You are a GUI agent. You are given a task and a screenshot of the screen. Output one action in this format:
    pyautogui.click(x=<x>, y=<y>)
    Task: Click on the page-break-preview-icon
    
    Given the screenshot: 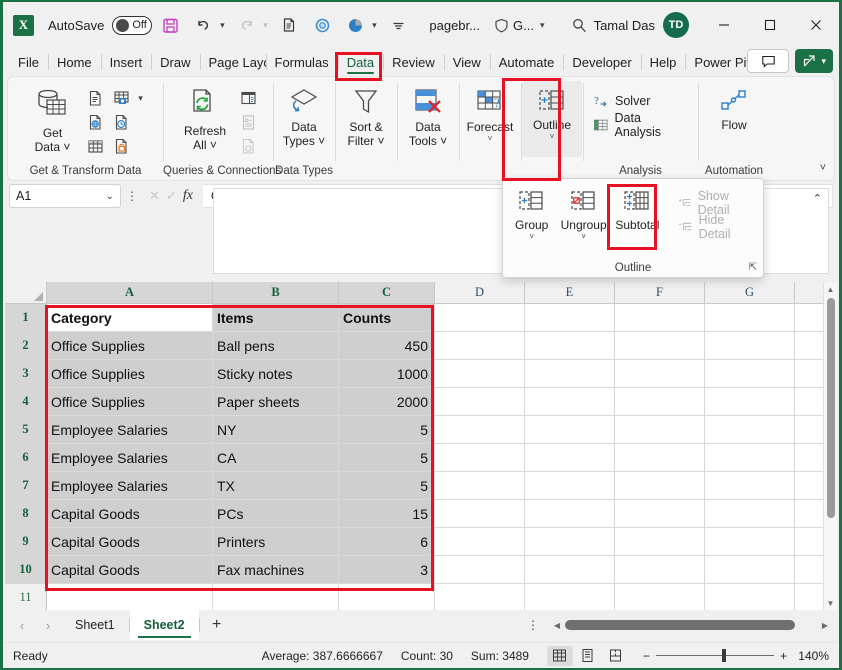 What is the action you would take?
    pyautogui.click(x=616, y=656)
    